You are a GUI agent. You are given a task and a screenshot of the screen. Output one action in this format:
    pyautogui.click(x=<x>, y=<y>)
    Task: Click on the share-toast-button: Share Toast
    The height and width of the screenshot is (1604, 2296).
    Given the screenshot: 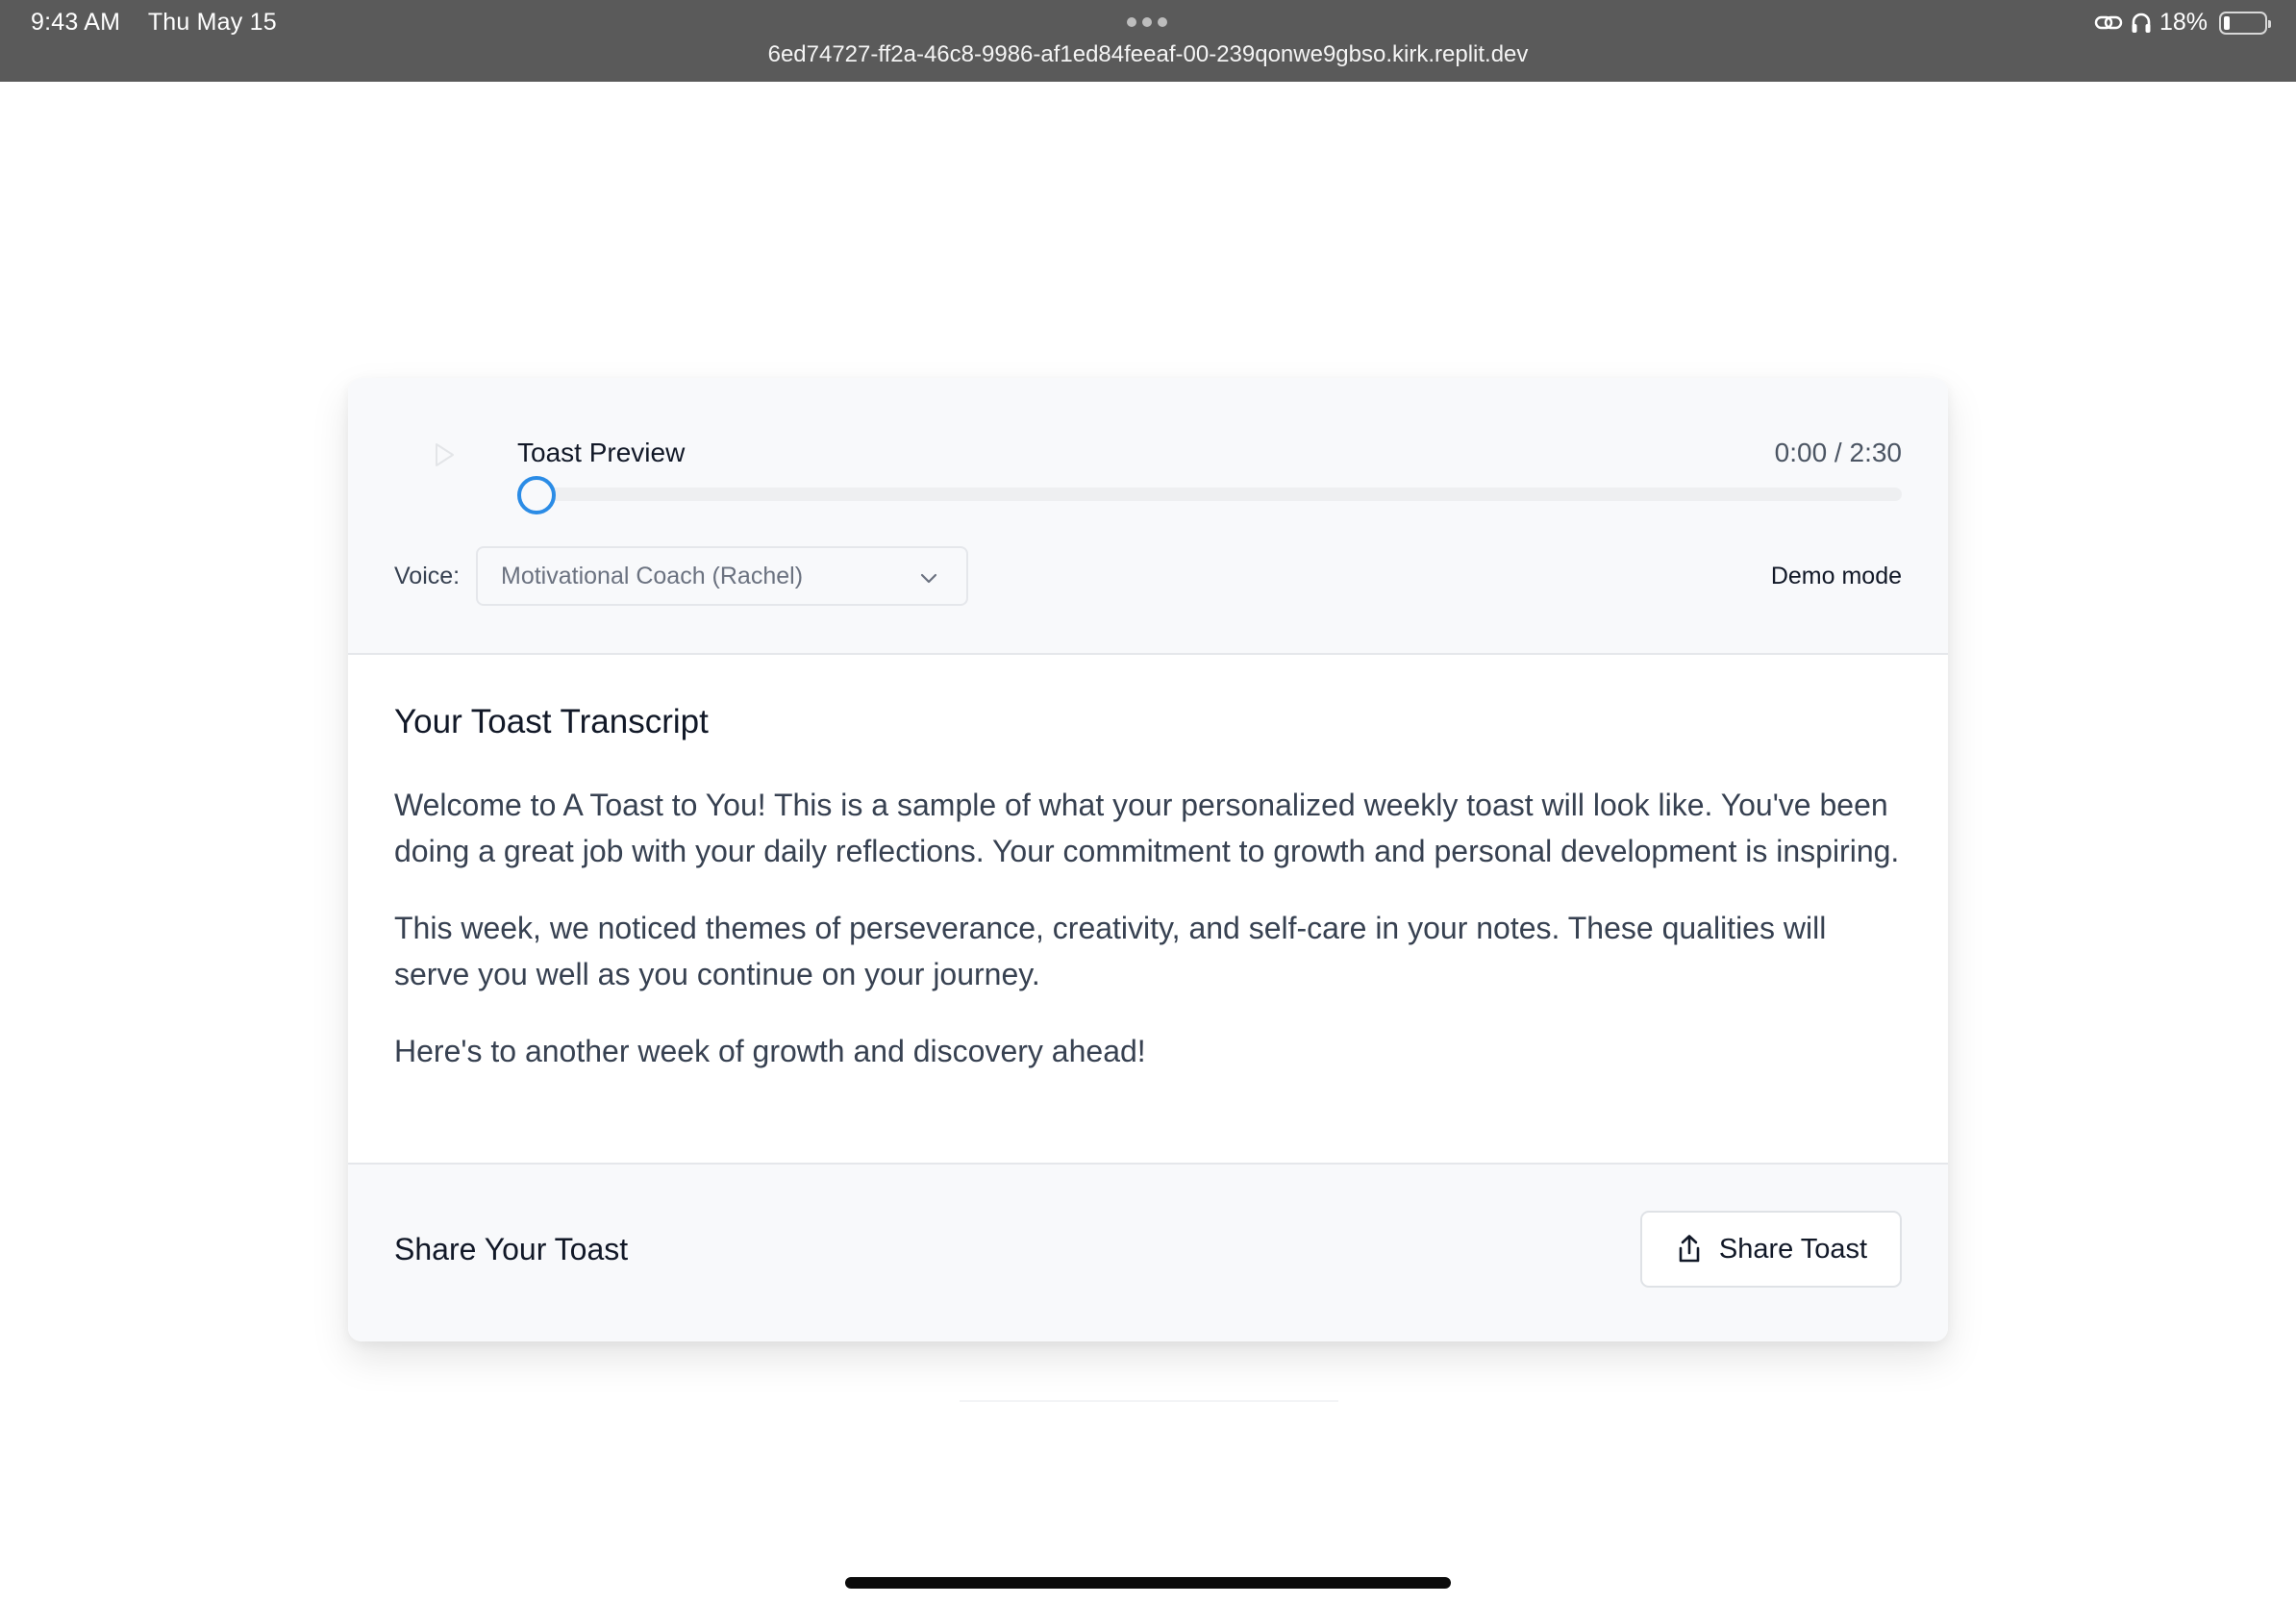 What is the action you would take?
    pyautogui.click(x=1771, y=1249)
    